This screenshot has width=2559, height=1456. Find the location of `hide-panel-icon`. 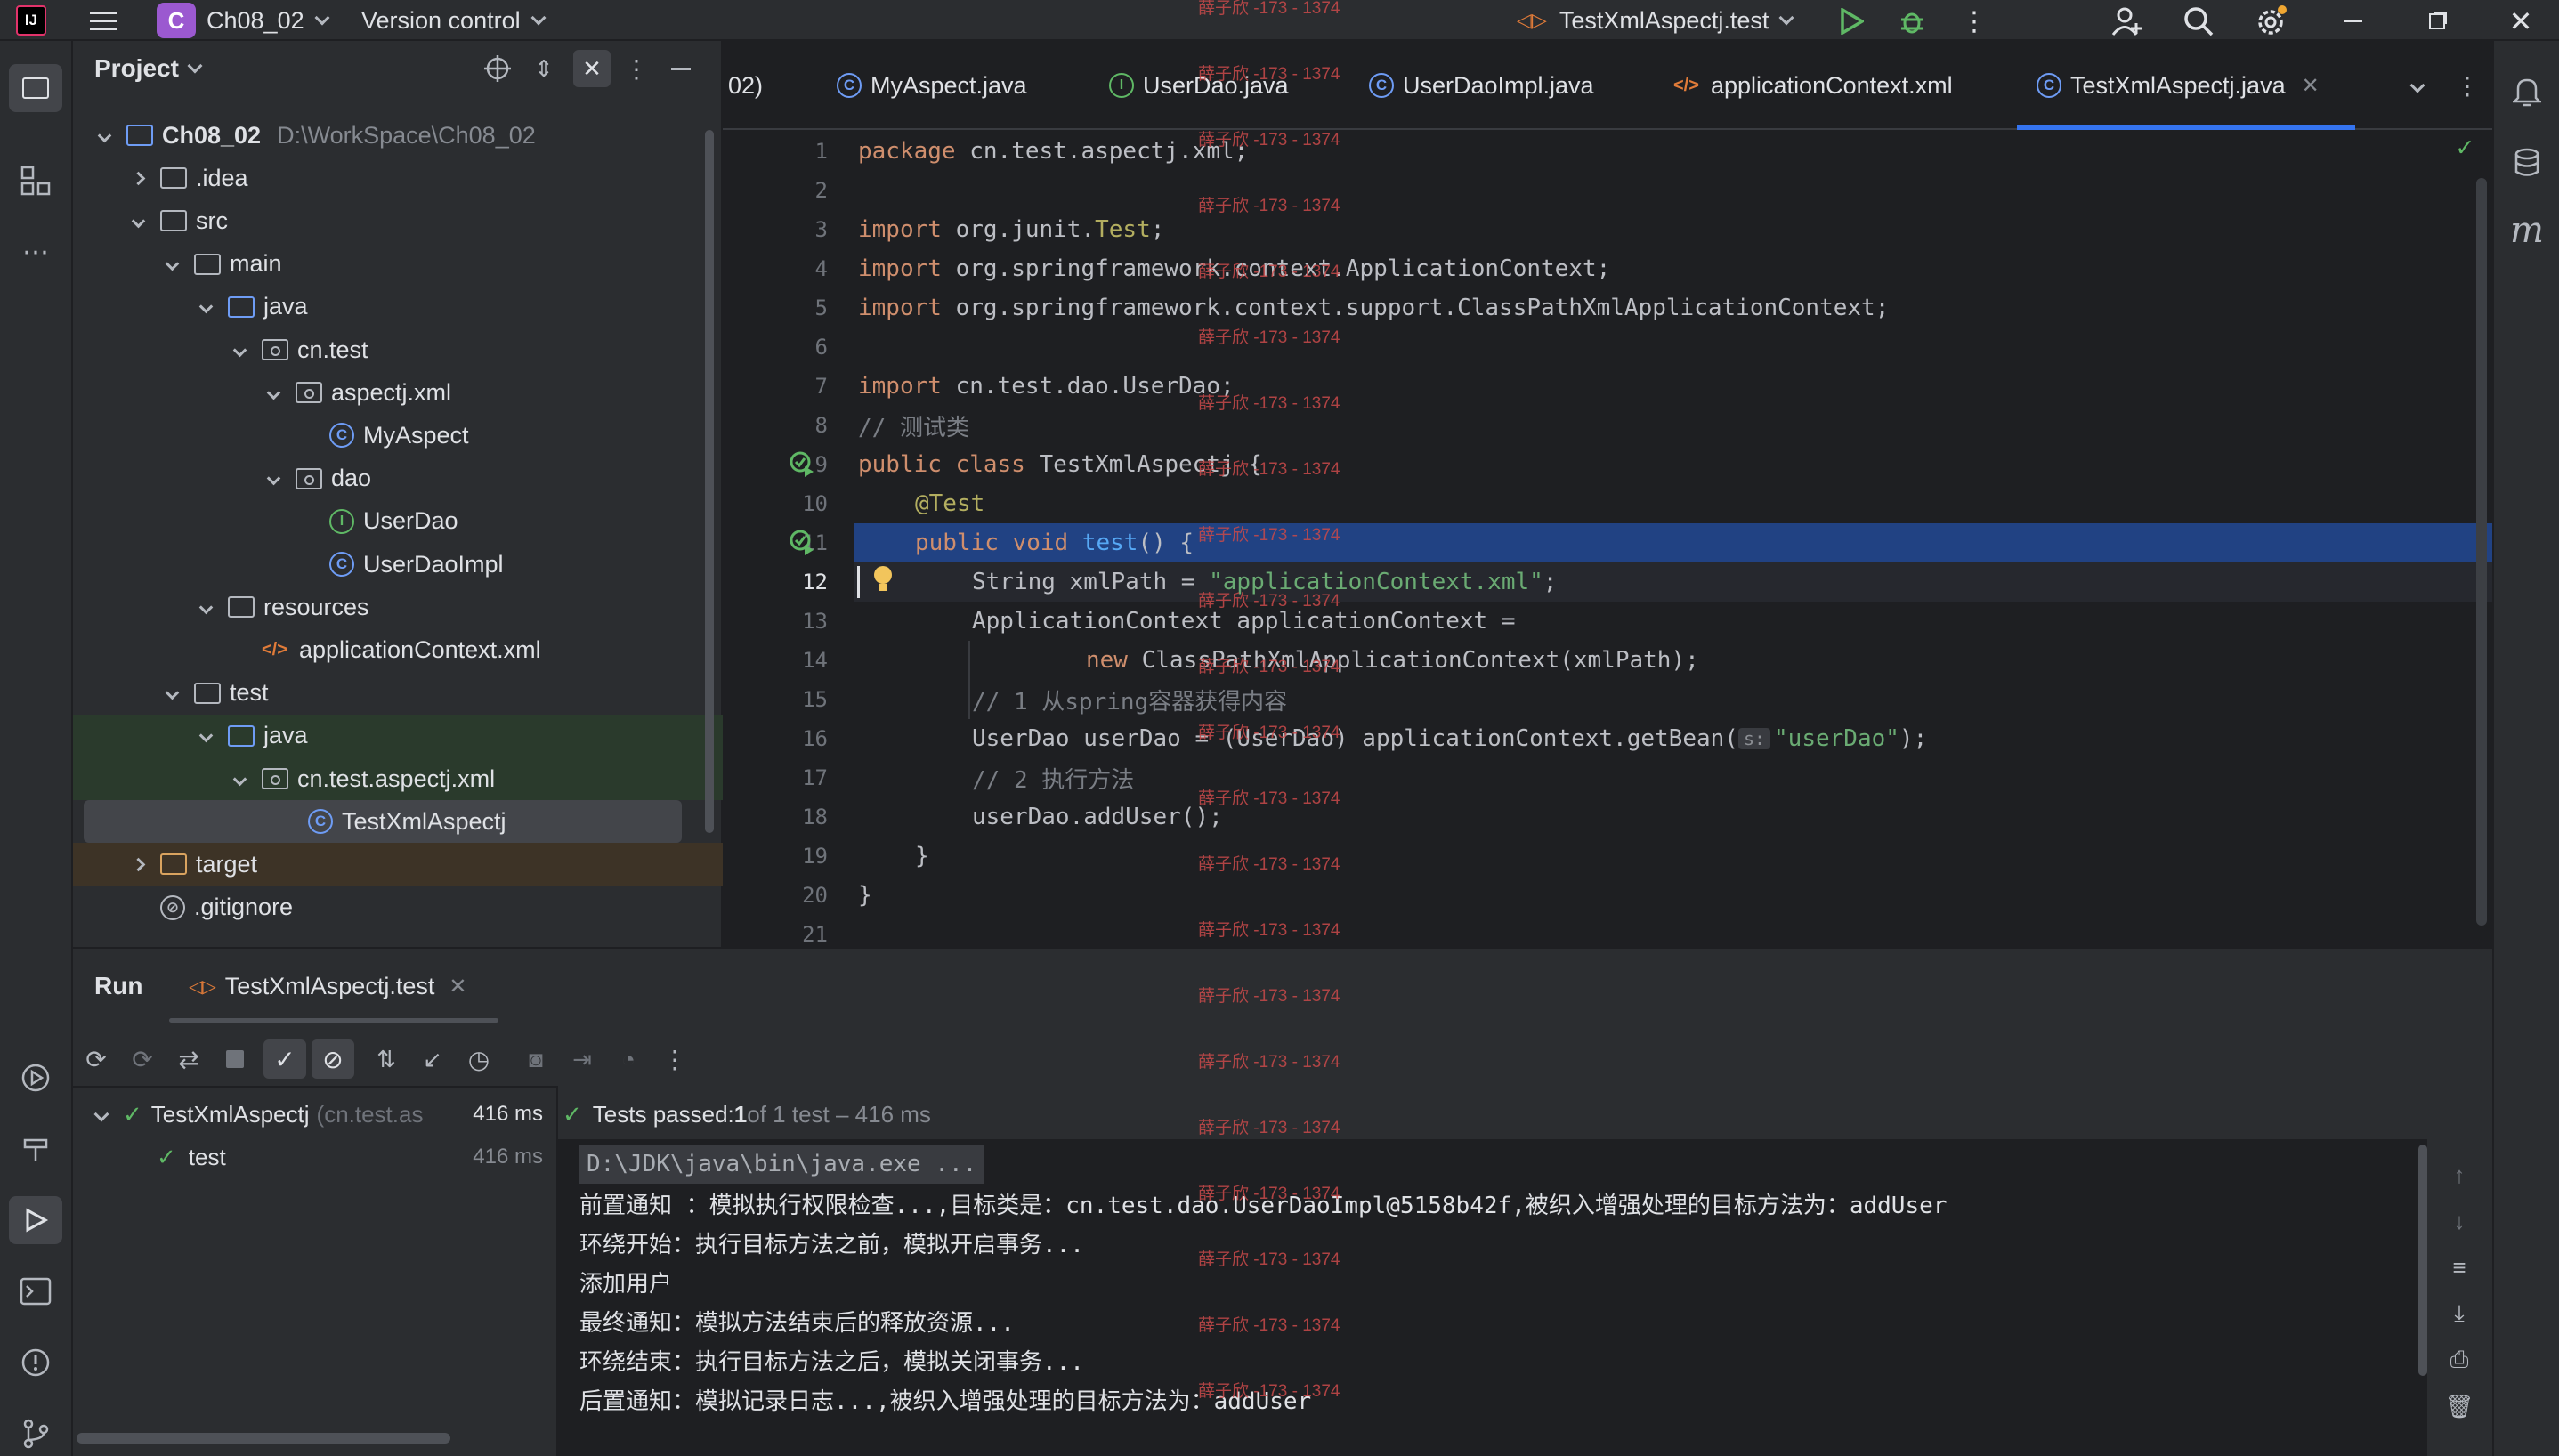

hide-panel-icon is located at coordinates (681, 68).